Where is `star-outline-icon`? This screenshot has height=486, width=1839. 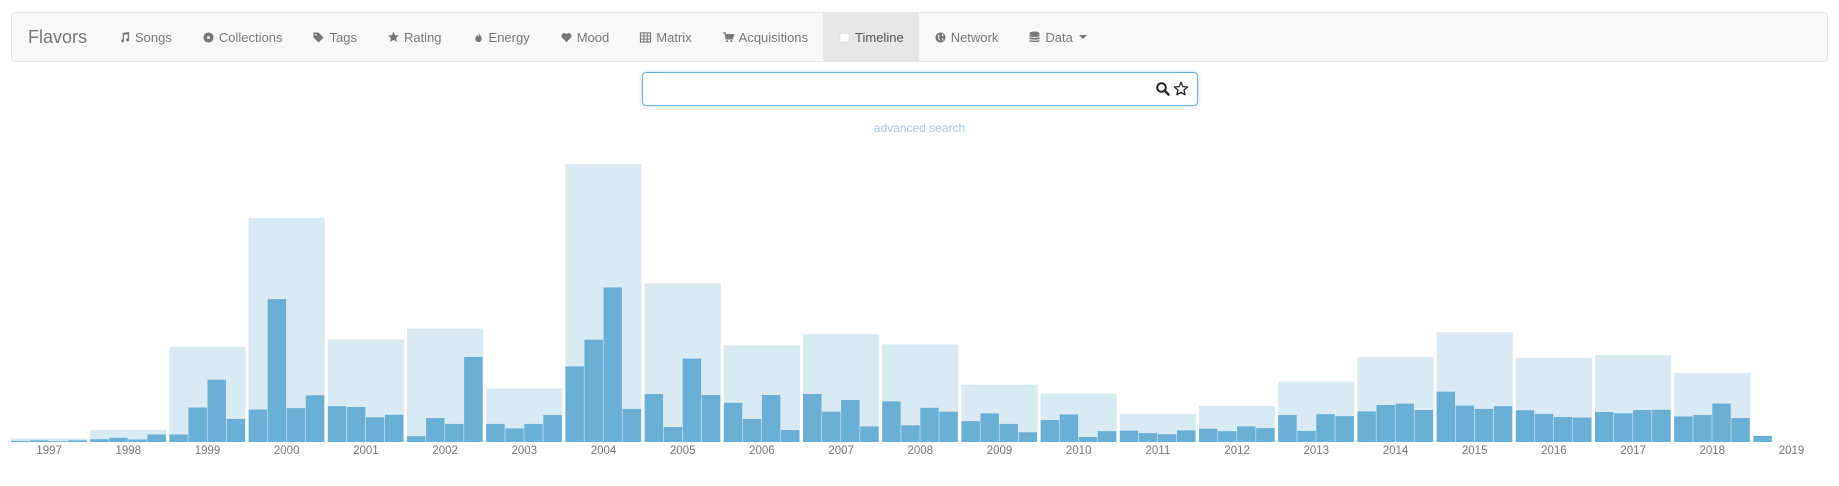 star-outline-icon is located at coordinates (1181, 89).